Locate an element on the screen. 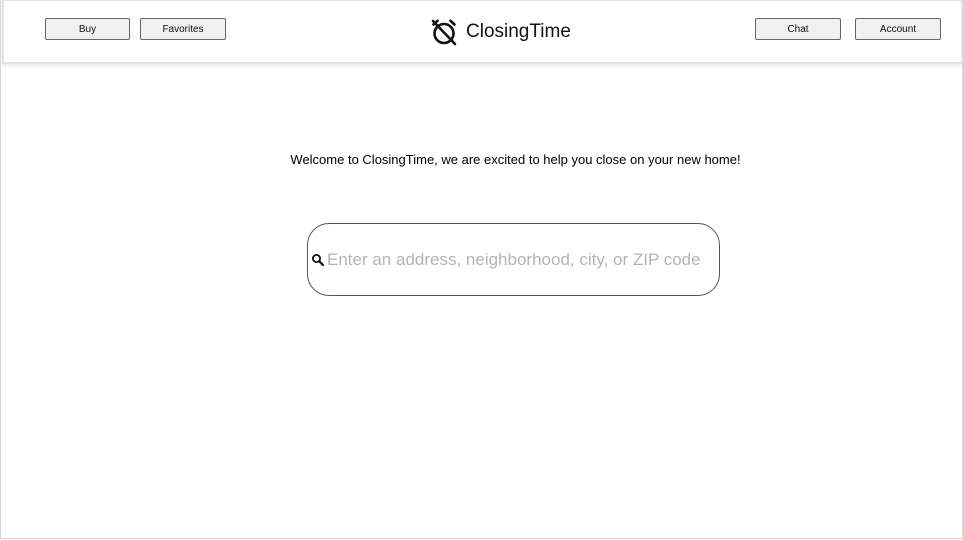 The image size is (963, 540). chat-button: Chat is located at coordinates (798, 29).